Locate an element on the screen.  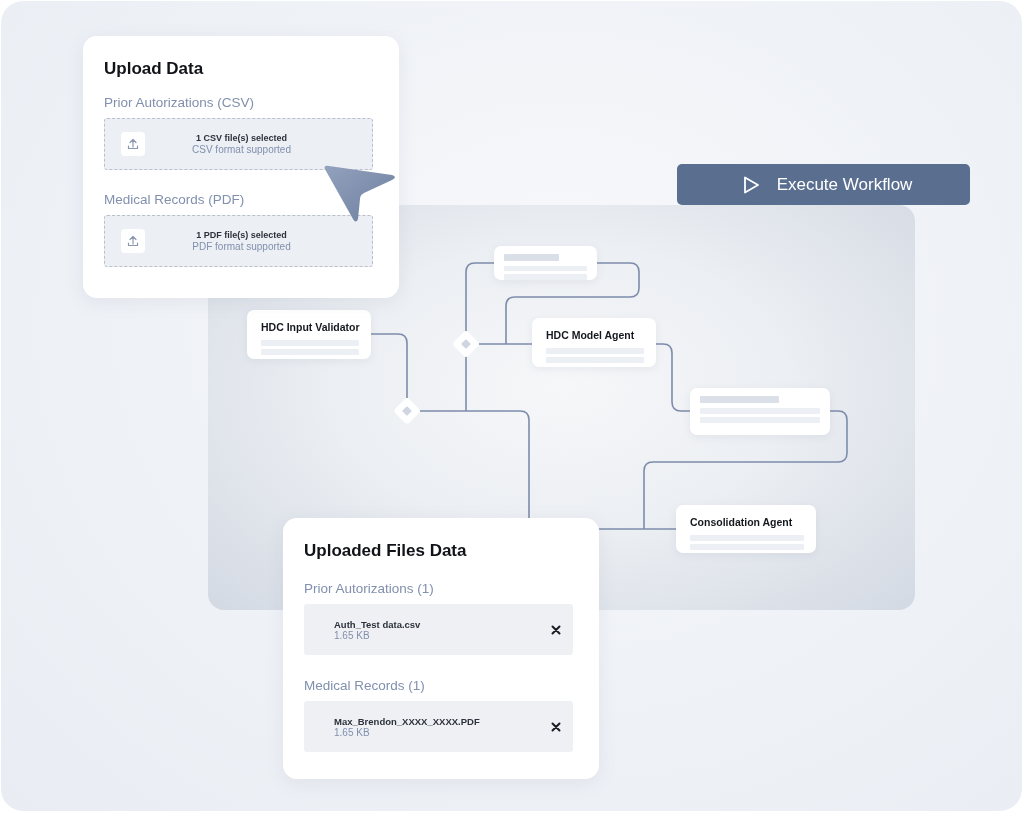
card-title: Upload Data is located at coordinates (154, 69).